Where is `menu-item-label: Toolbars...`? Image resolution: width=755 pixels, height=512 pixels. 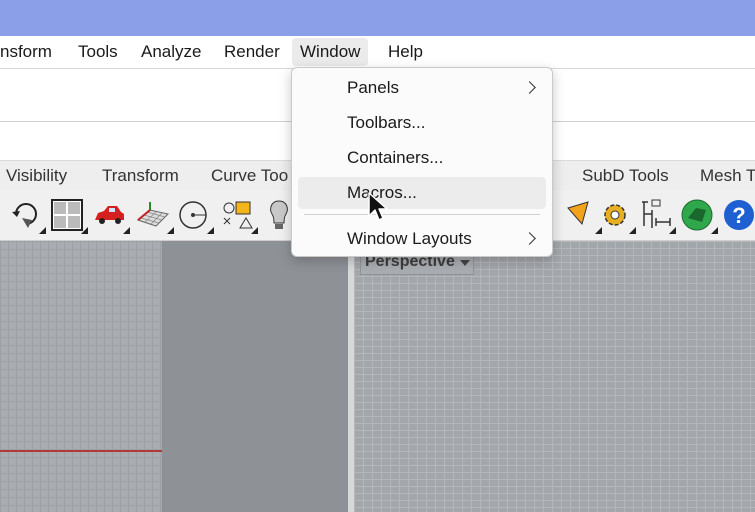 menu-item-label: Toolbars... is located at coordinates (386, 122).